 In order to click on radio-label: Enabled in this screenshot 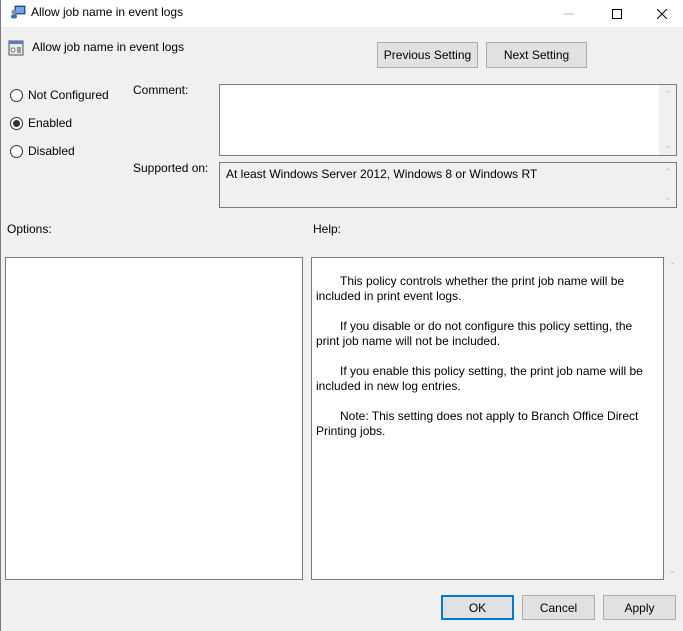, I will do `click(50, 123)`.